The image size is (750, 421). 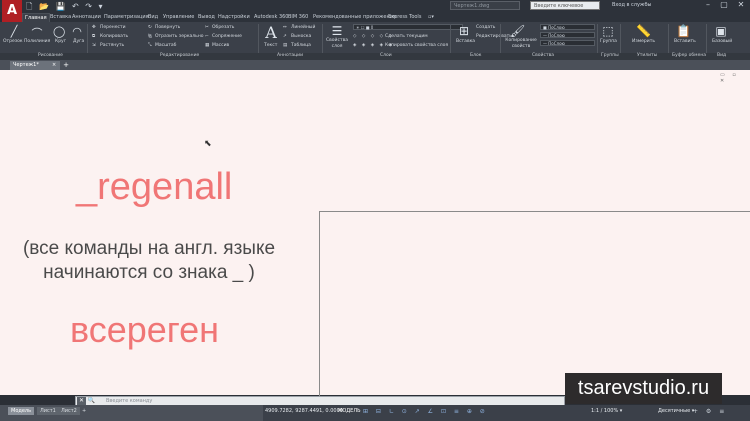 What do you see at coordinates (234, 17) in the screenshot?
I see `tab-addins: Надстройки` at bounding box center [234, 17].